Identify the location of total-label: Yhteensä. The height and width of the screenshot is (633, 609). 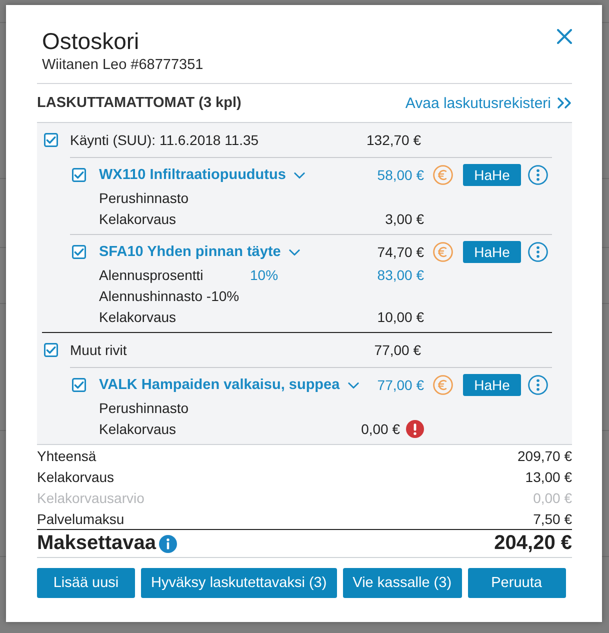
(66, 456).